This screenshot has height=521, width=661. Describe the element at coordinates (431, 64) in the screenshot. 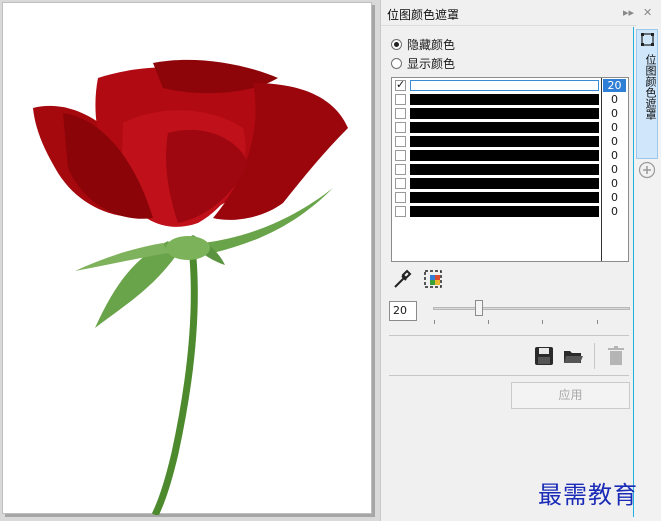

I see `show-color-label: 显示颜色` at that location.